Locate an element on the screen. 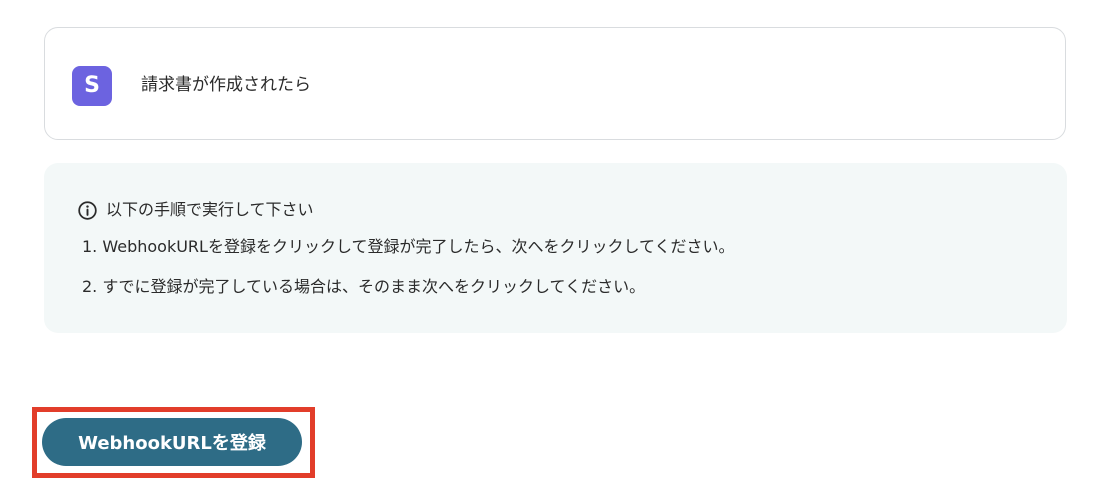 The height and width of the screenshot is (498, 1109). instructions-header: 以下の手順で実行して下さい is located at coordinates (195, 210).